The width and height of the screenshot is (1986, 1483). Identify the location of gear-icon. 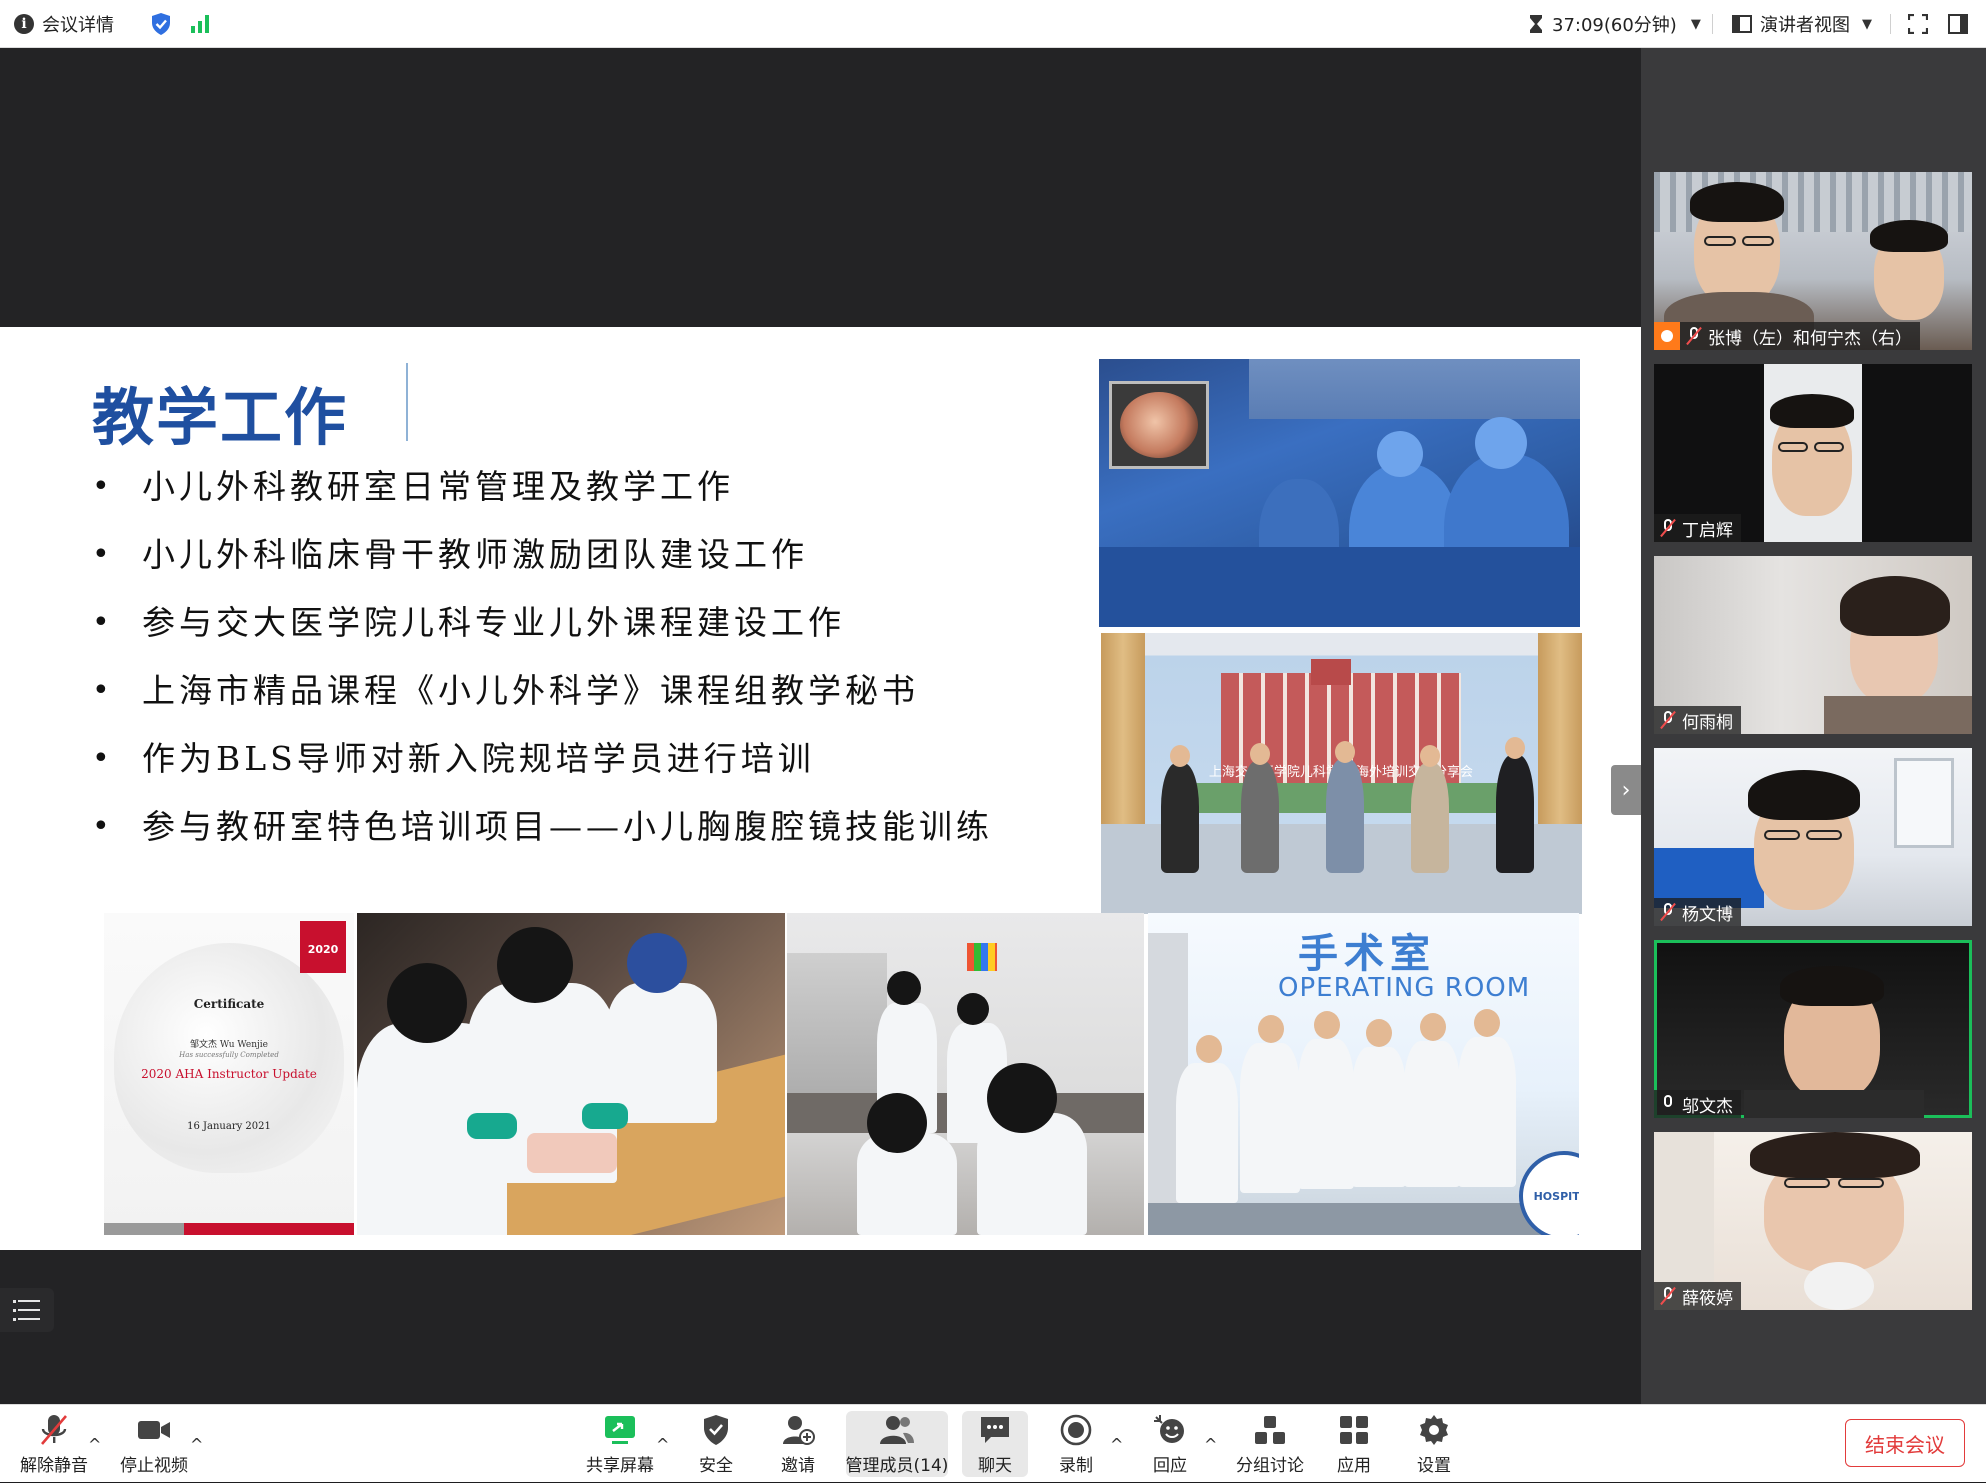
(1434, 1430).